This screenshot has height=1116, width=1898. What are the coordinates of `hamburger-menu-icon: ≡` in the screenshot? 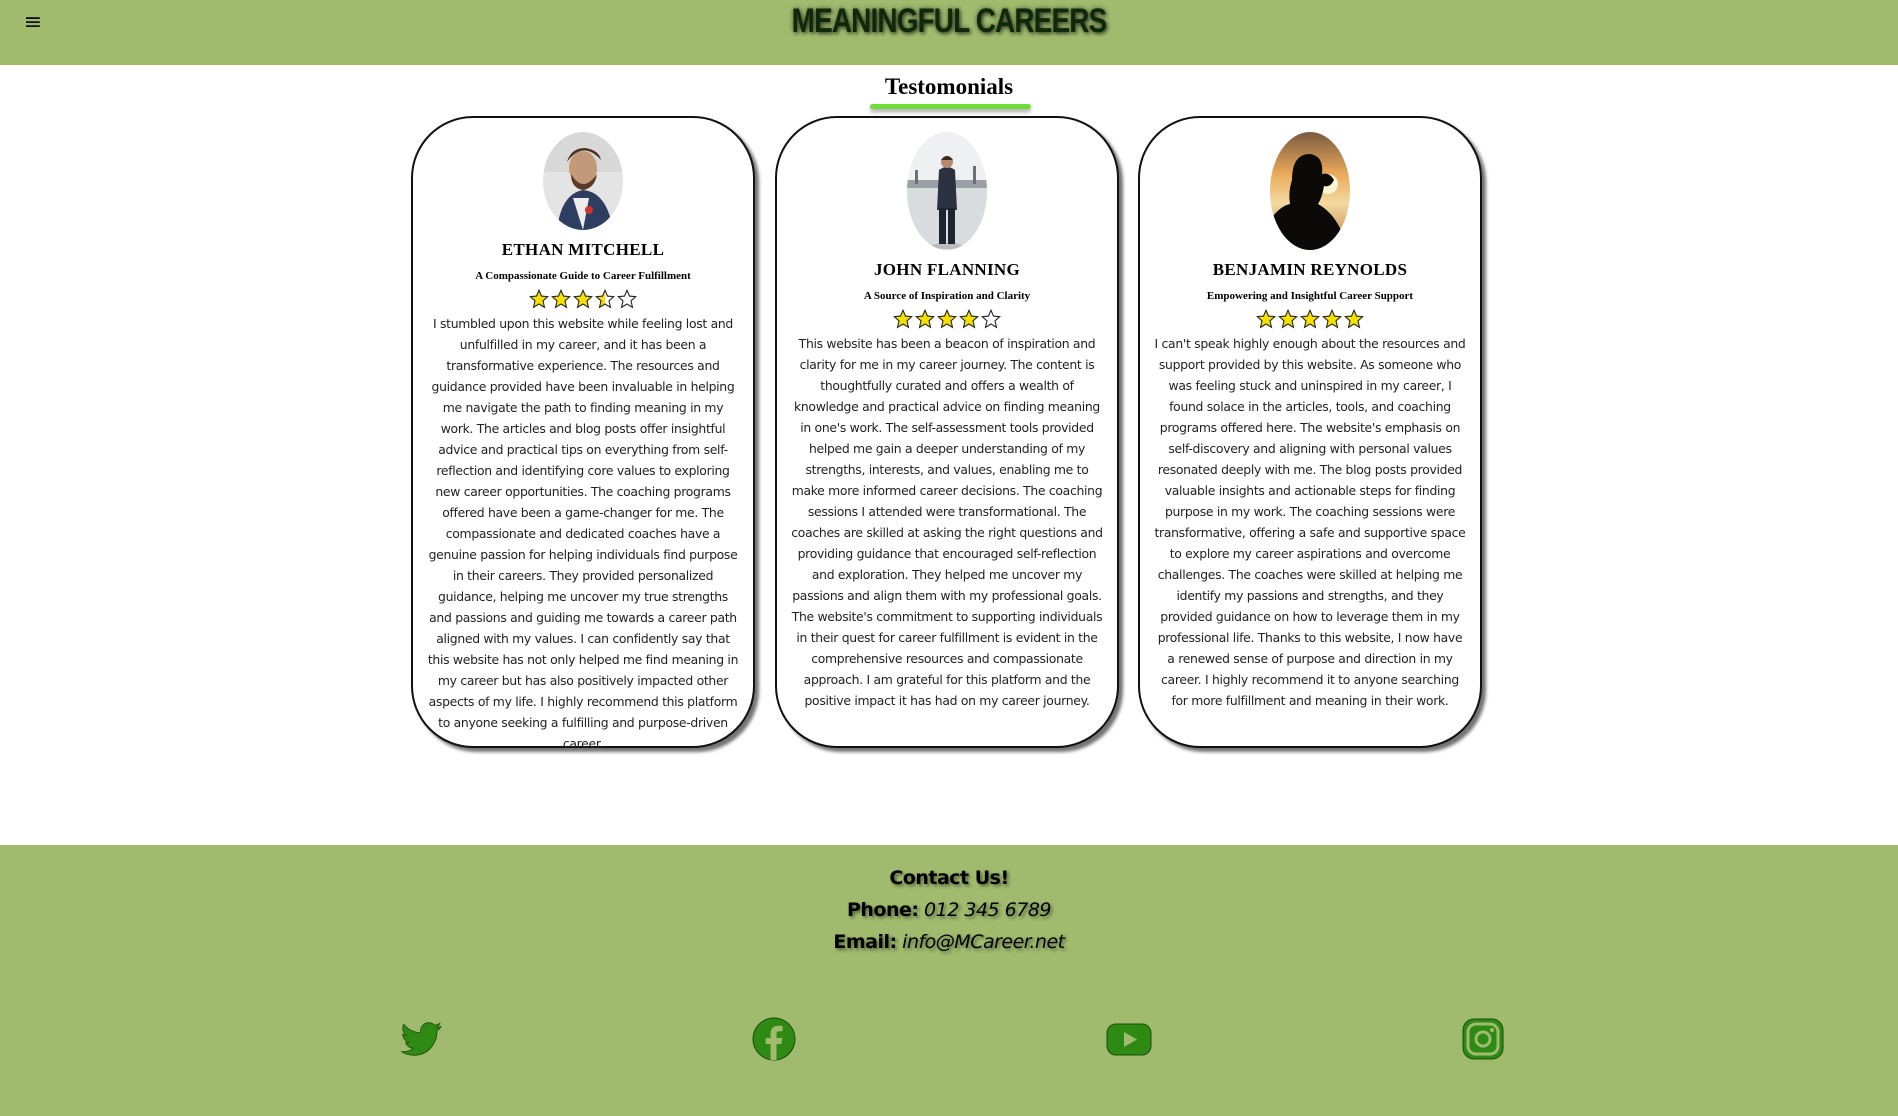 It's located at (33, 23).